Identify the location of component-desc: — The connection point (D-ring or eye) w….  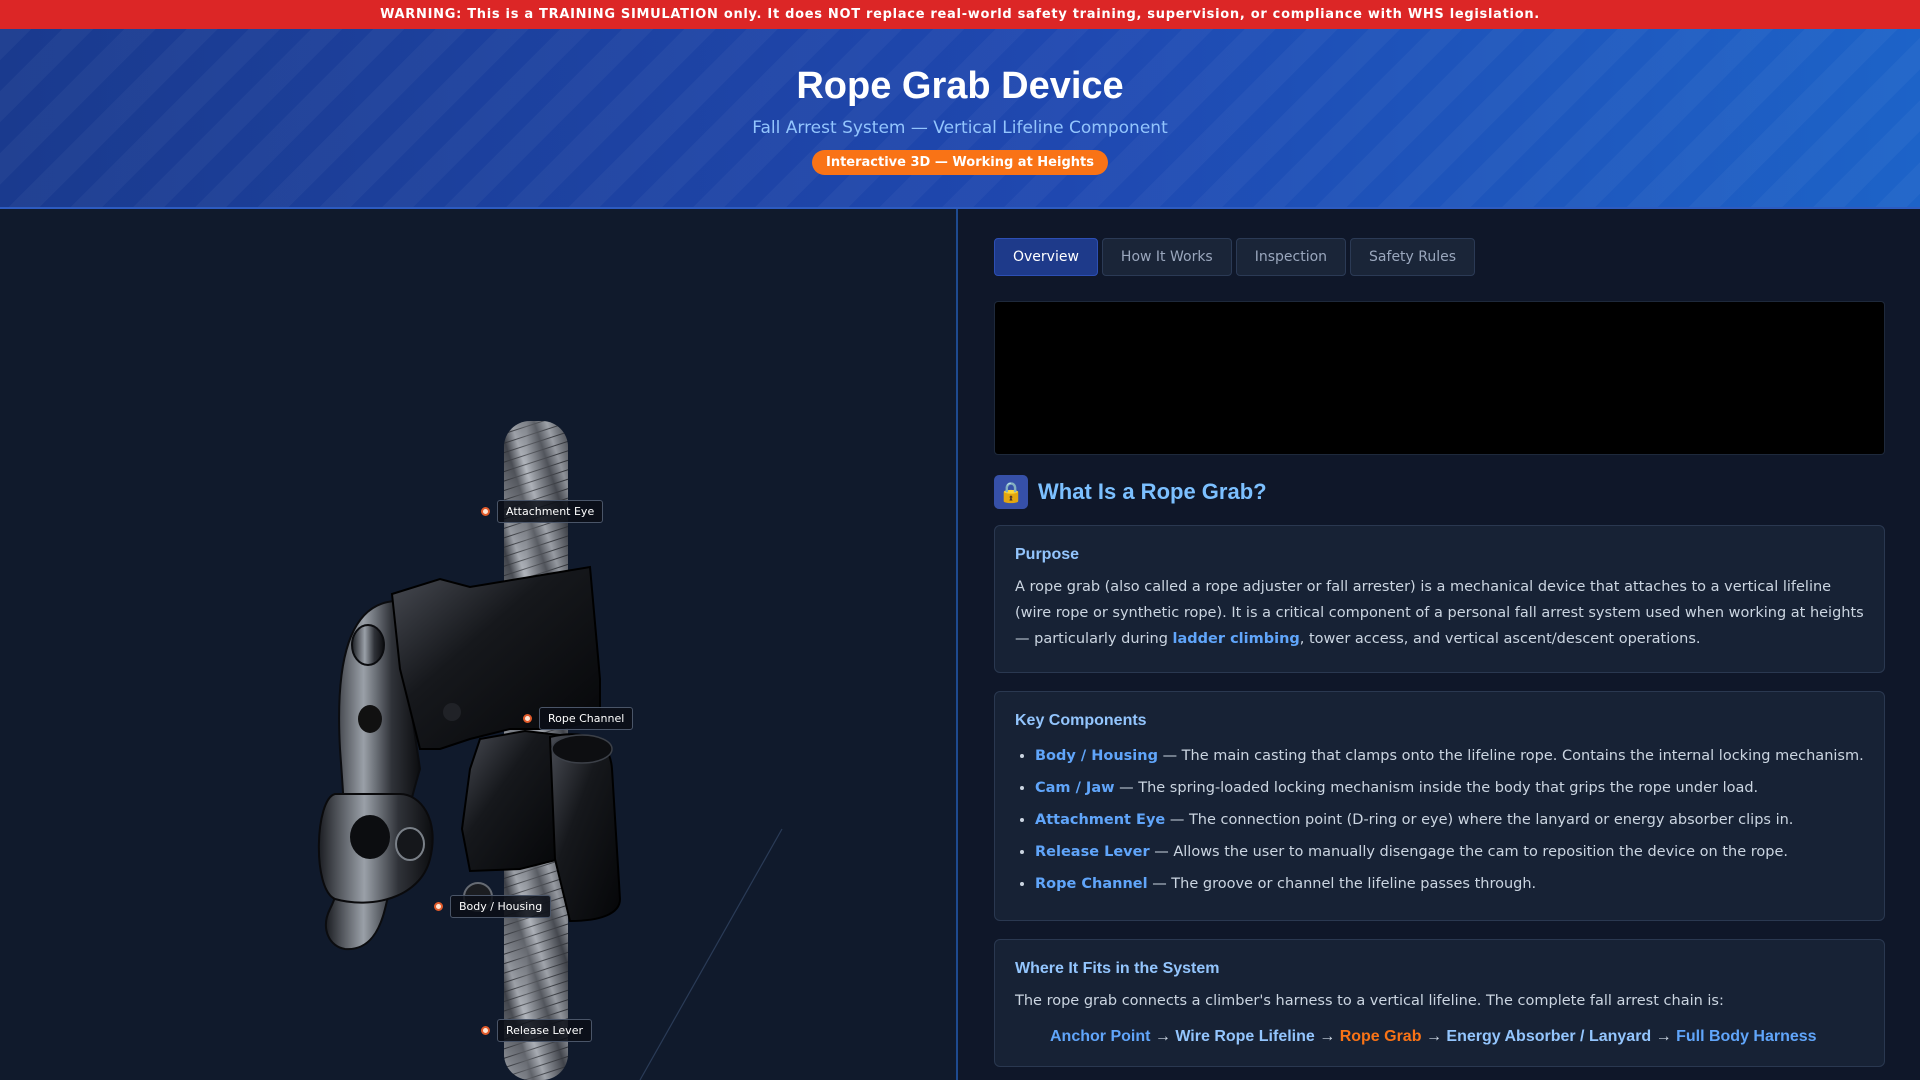
(1479, 820).